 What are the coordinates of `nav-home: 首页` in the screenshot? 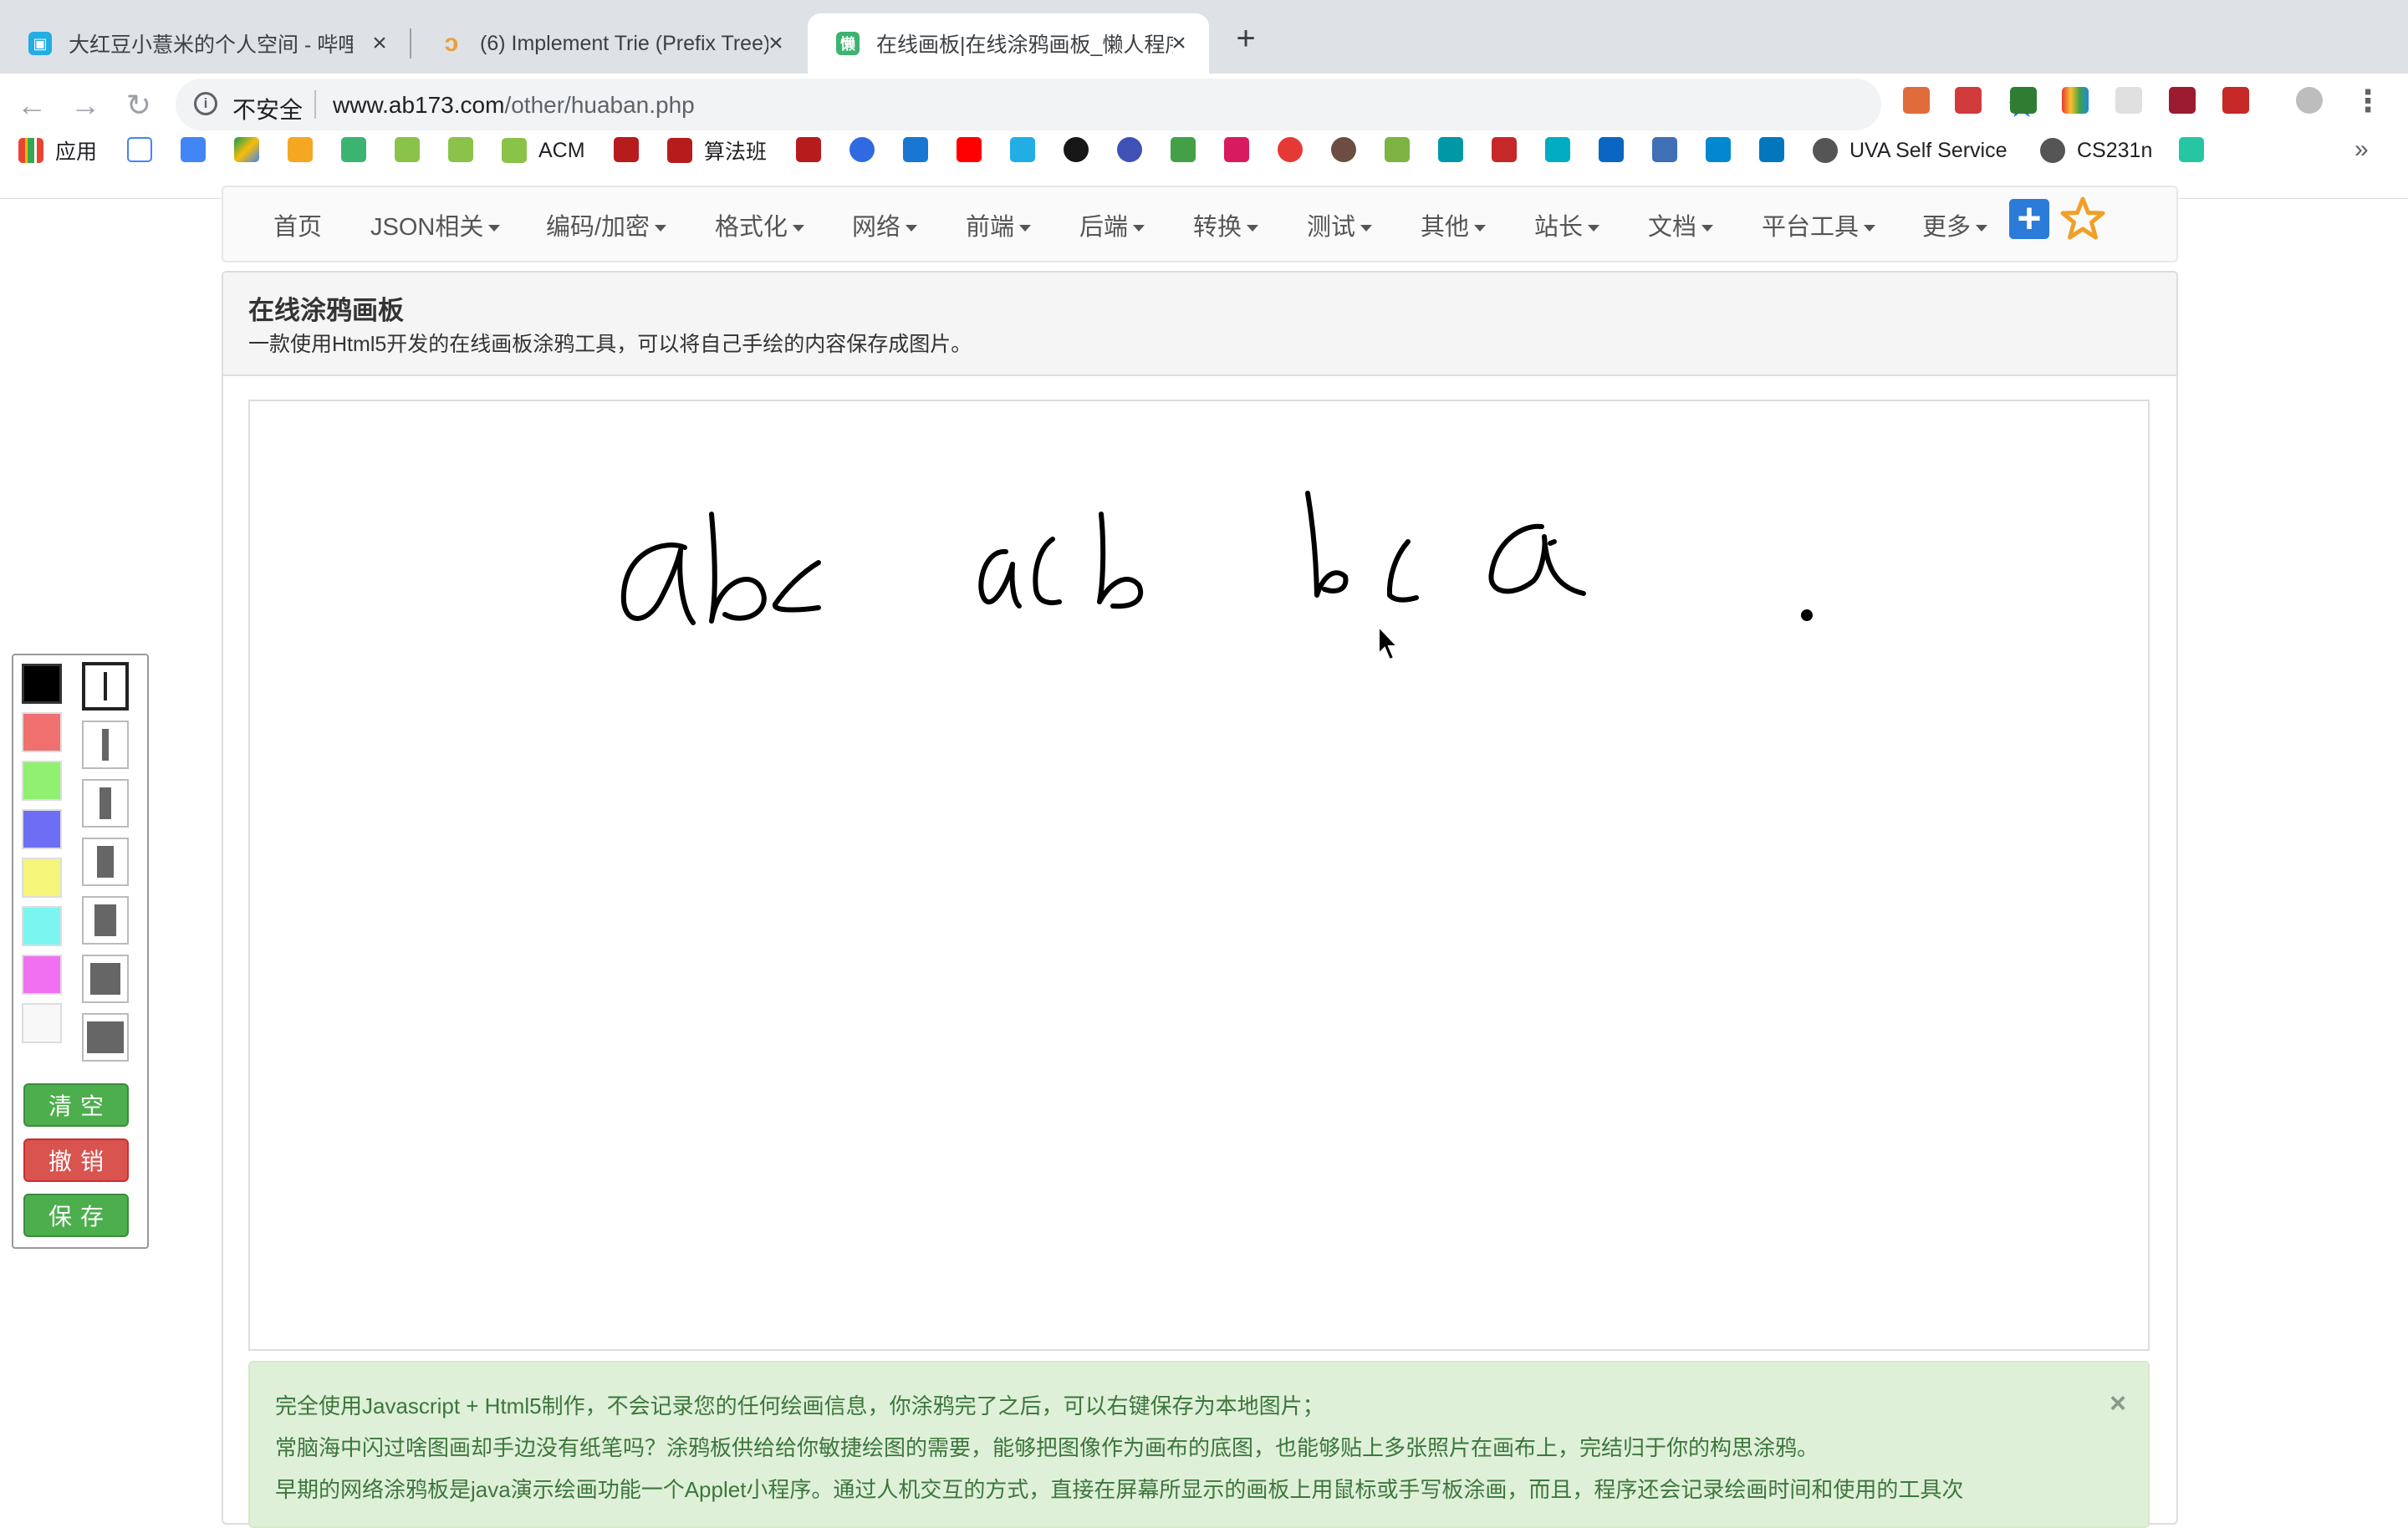 It's located at (298, 224).